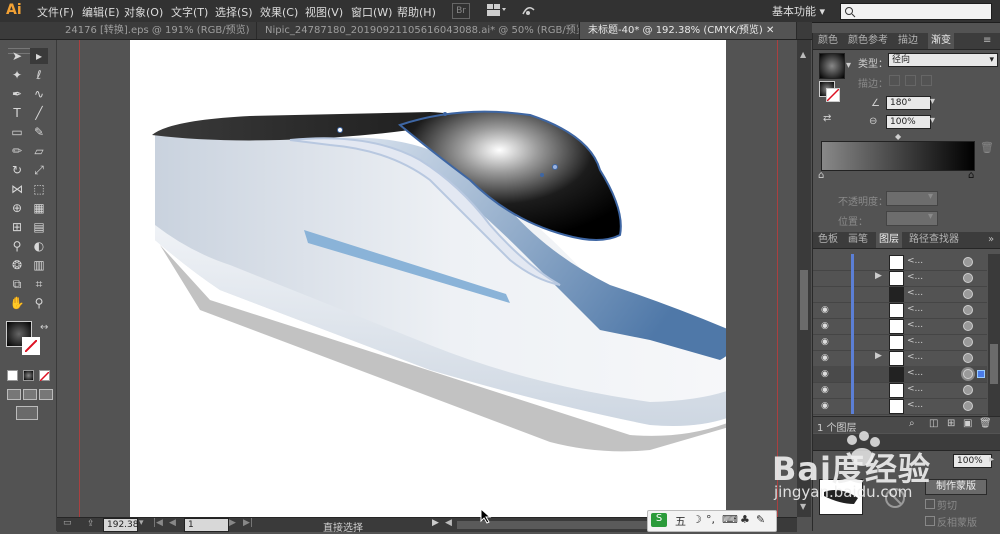  What do you see at coordinates (206, 525) in the screenshot?
I see `page-field: 1` at bounding box center [206, 525].